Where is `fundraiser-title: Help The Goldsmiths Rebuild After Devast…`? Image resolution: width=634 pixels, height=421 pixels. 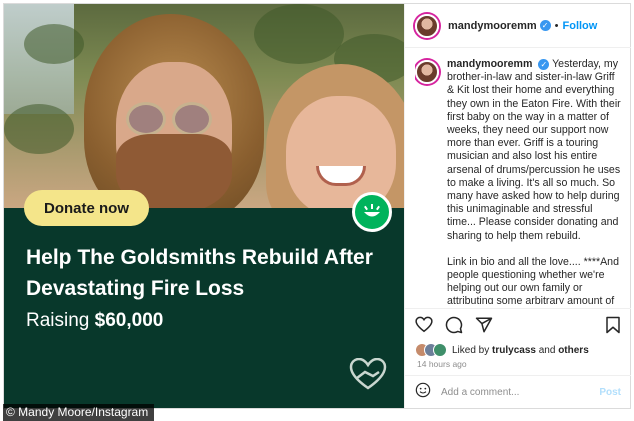
fundraiser-title: Help The Goldsmiths Rebuild After Devast… is located at coordinates (199, 273).